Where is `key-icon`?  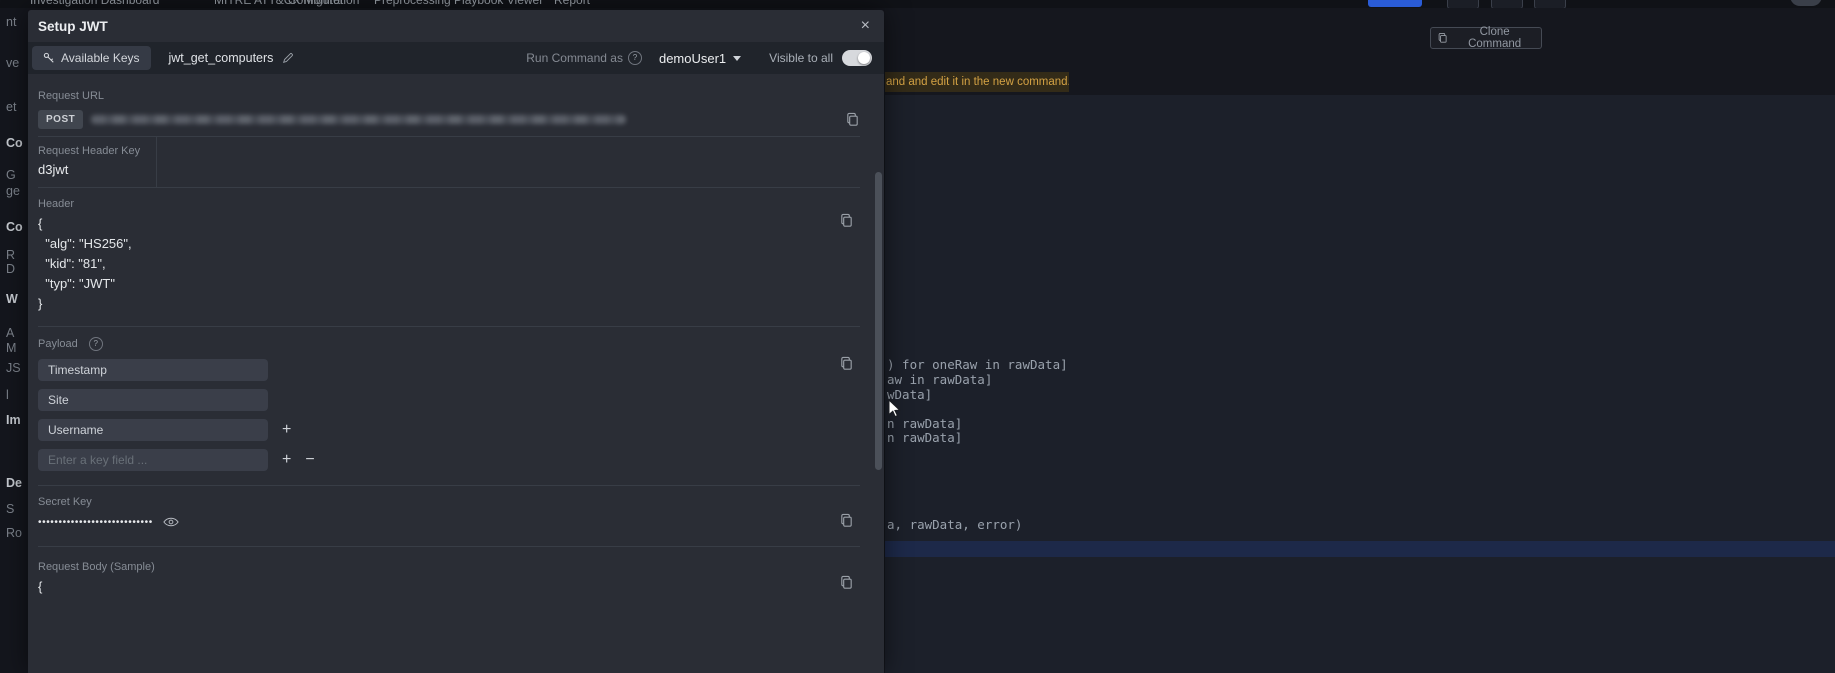 key-icon is located at coordinates (48, 57).